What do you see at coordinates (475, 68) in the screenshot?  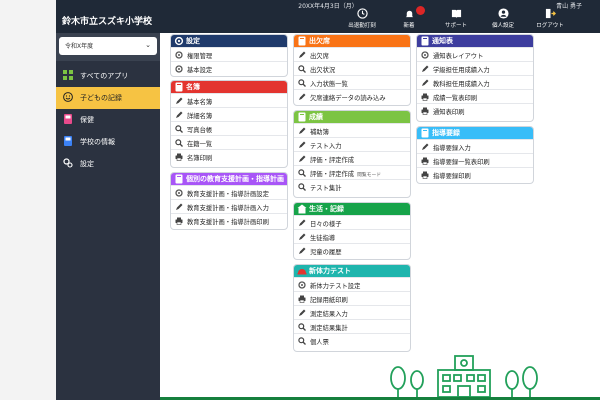 I see `menu-item-homeroom-grade-input: 学級担任用成績入力` at bounding box center [475, 68].